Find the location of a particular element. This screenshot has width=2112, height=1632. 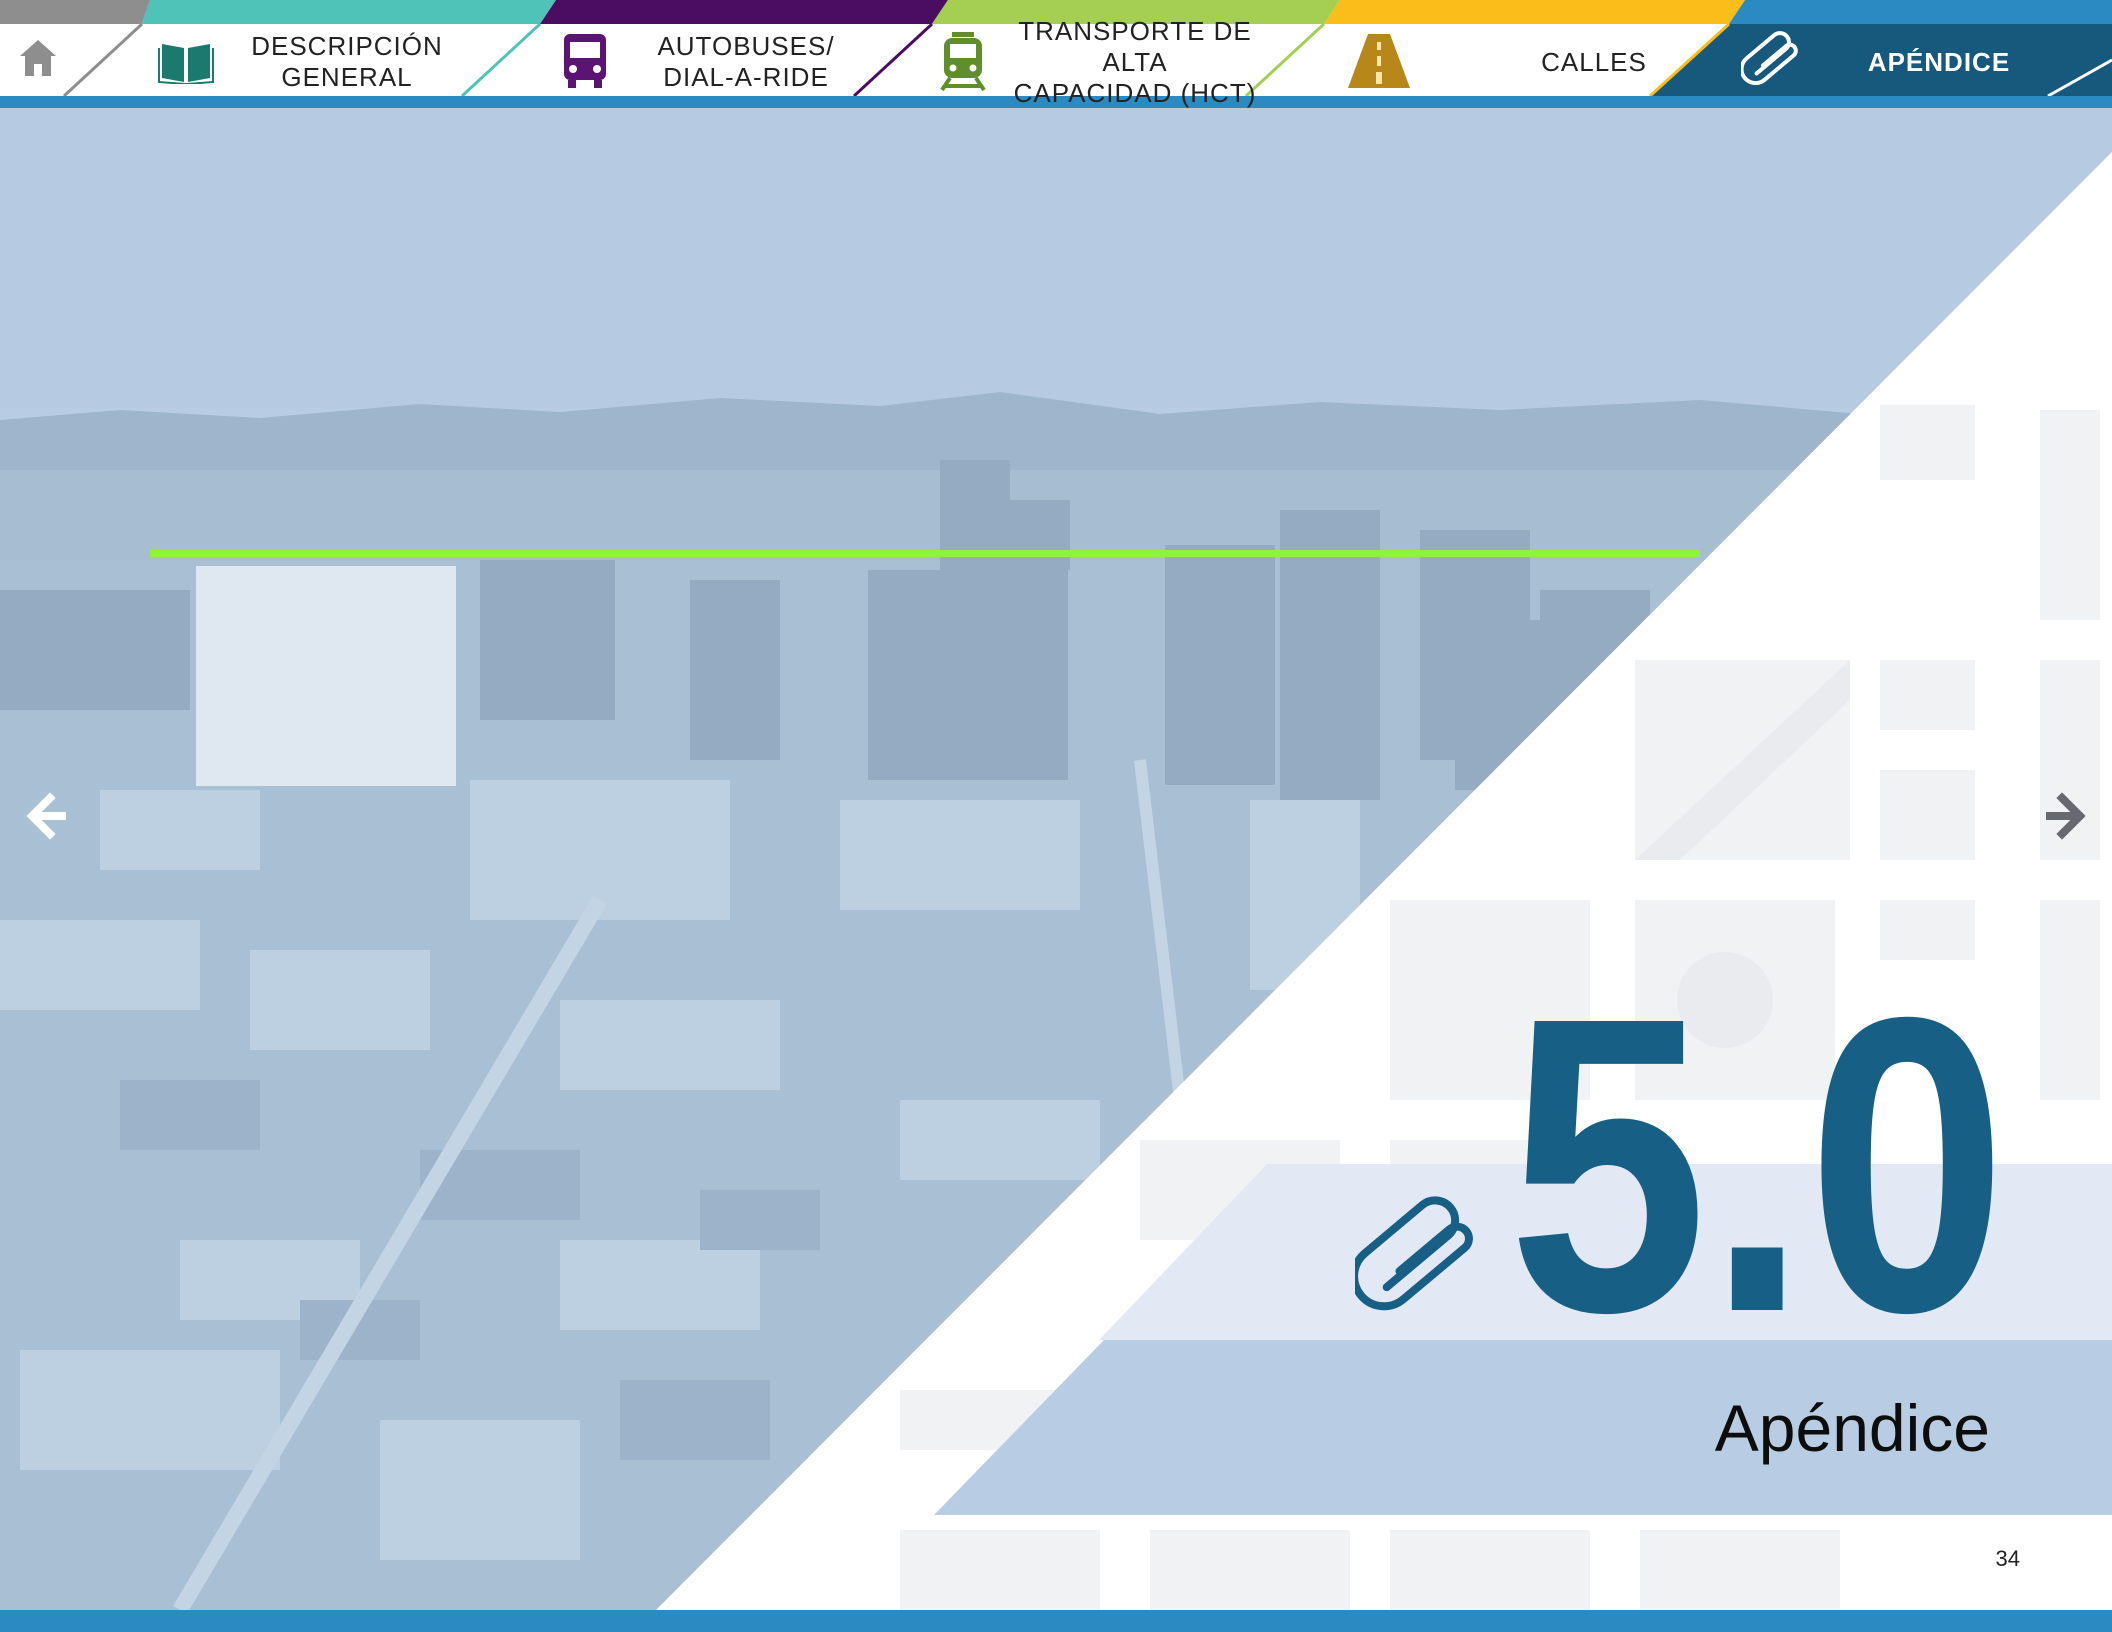

chapter-title: Apéndice is located at coordinates (1852, 1428).